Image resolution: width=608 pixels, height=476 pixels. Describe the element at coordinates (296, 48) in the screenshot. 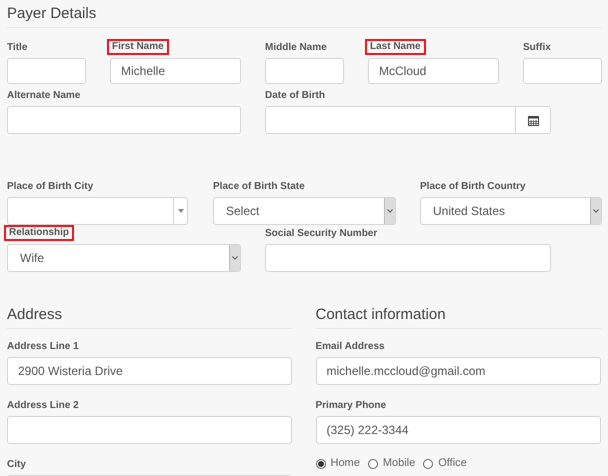

I see `field-label: Middle Name` at that location.